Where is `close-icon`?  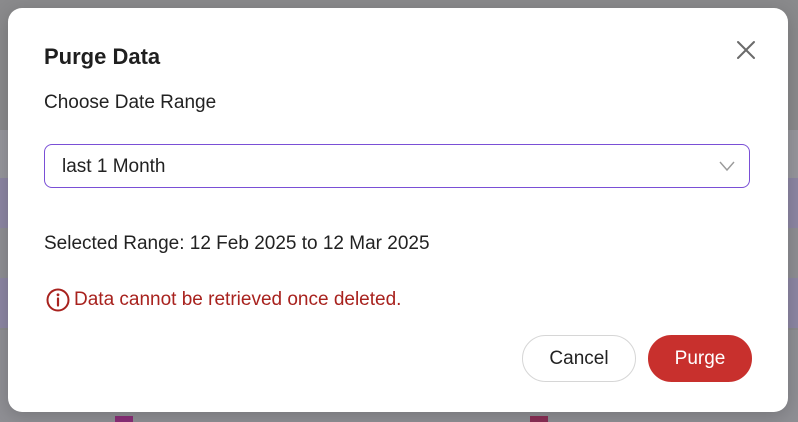
close-icon is located at coordinates (746, 50).